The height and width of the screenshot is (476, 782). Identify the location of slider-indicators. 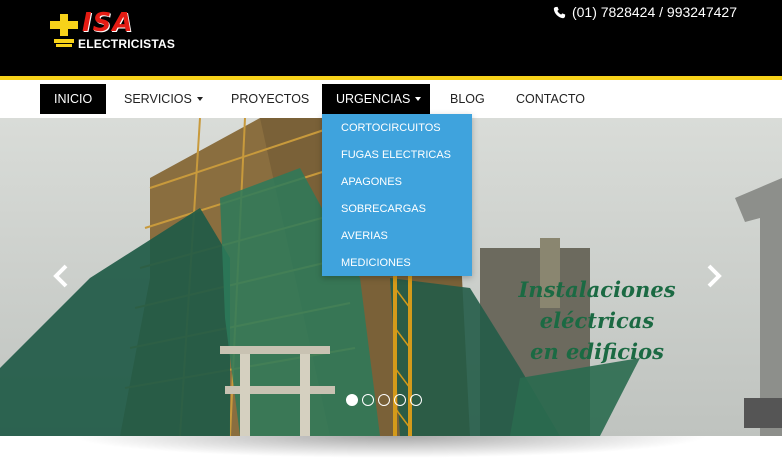
(384, 400).